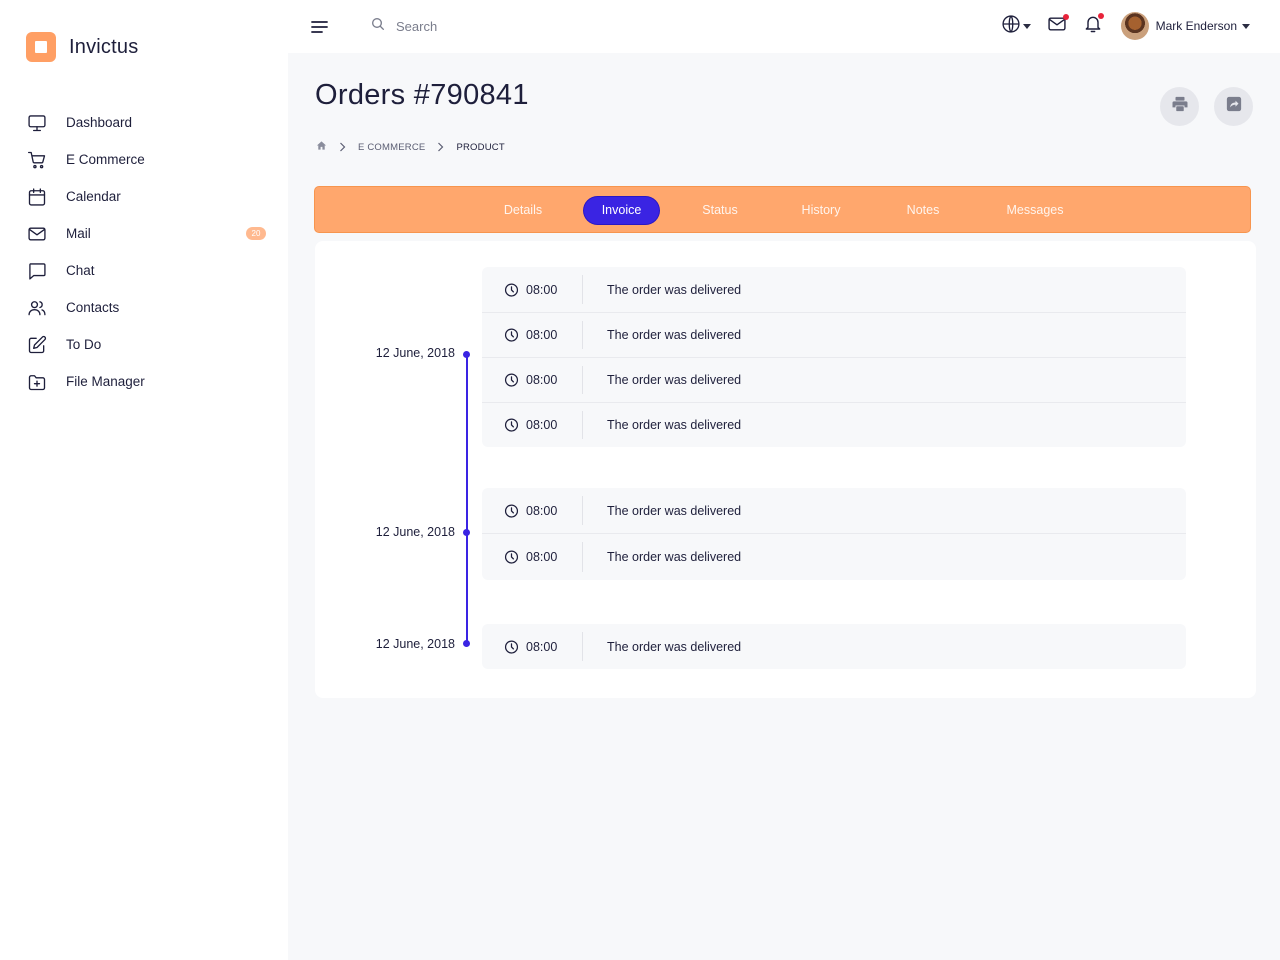  Describe the element at coordinates (37, 123) in the screenshot. I see `monitor-icon` at that location.